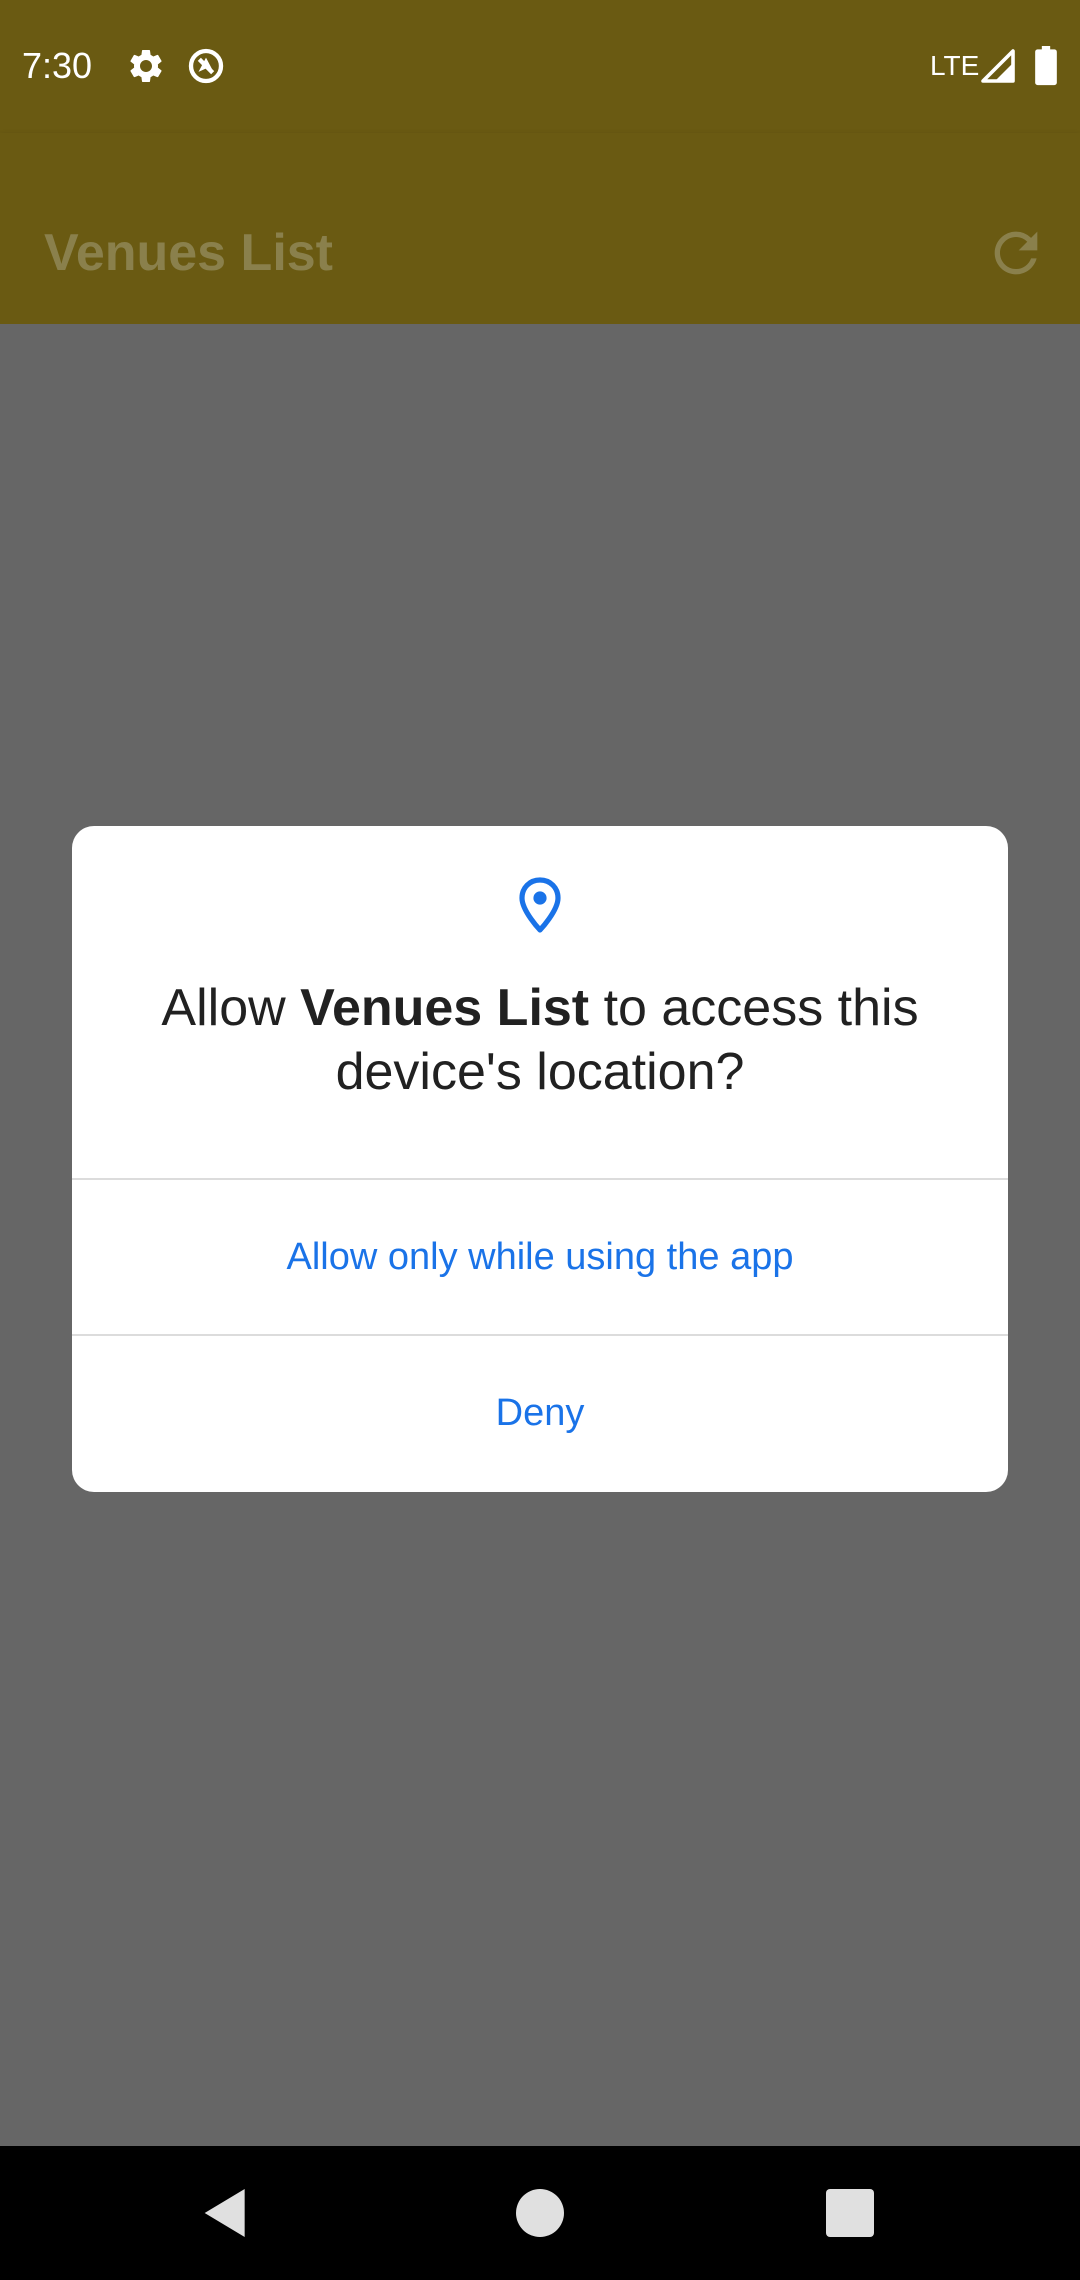 This screenshot has height=2280, width=1080. Describe the element at coordinates (206, 66) in the screenshot. I see `no-location-icon` at that location.